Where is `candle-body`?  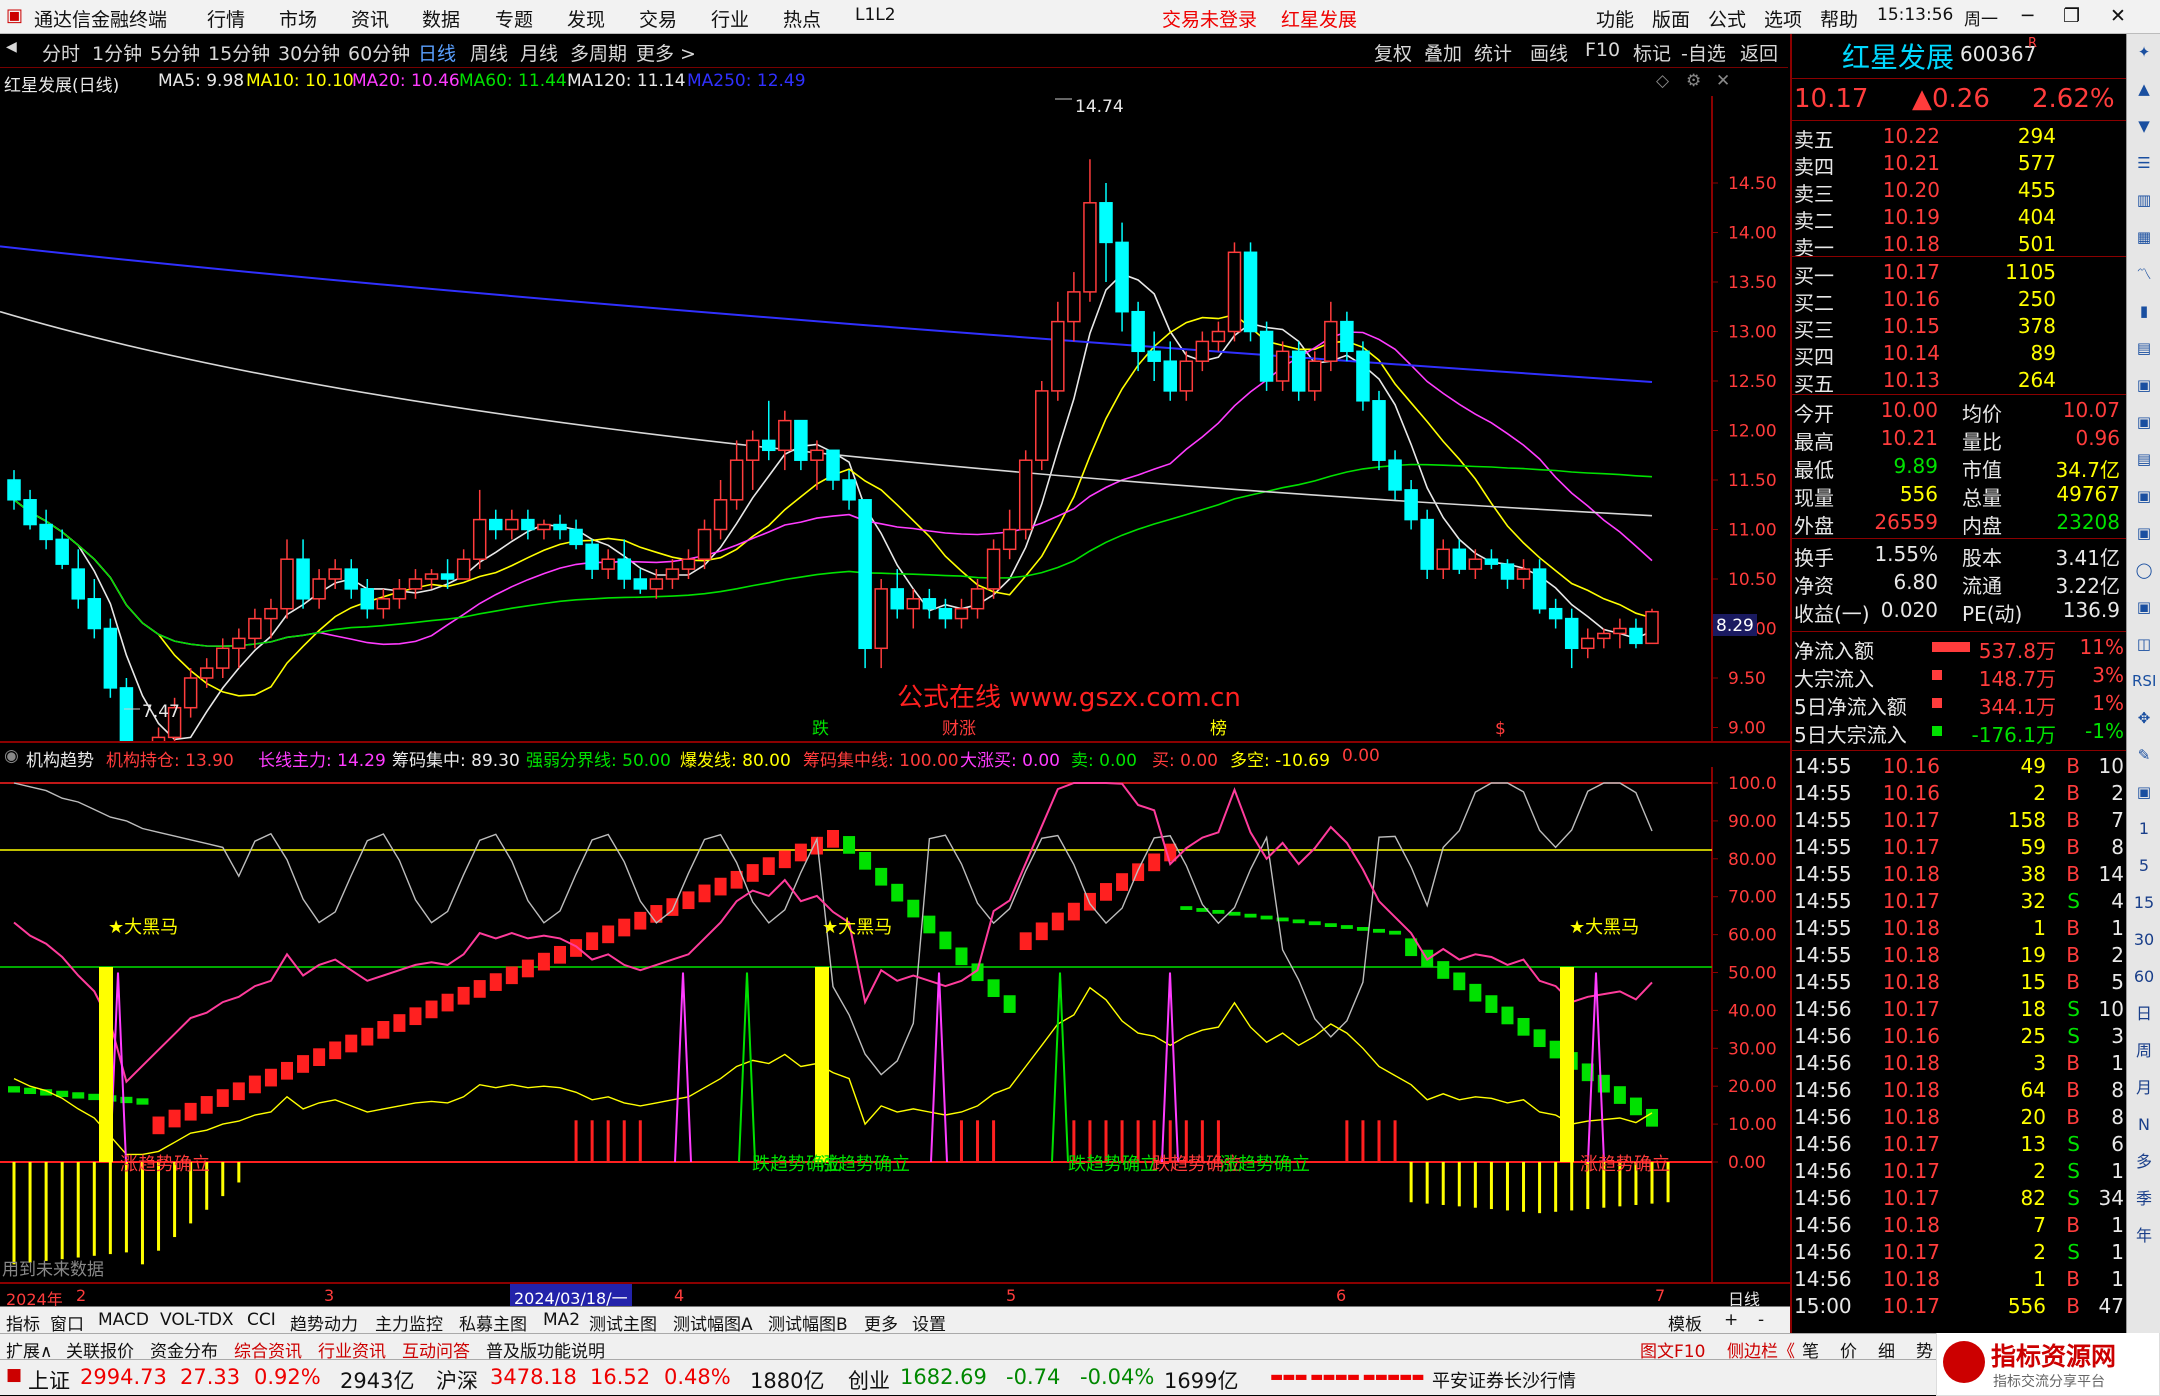 candle-body is located at coordinates (335, 574).